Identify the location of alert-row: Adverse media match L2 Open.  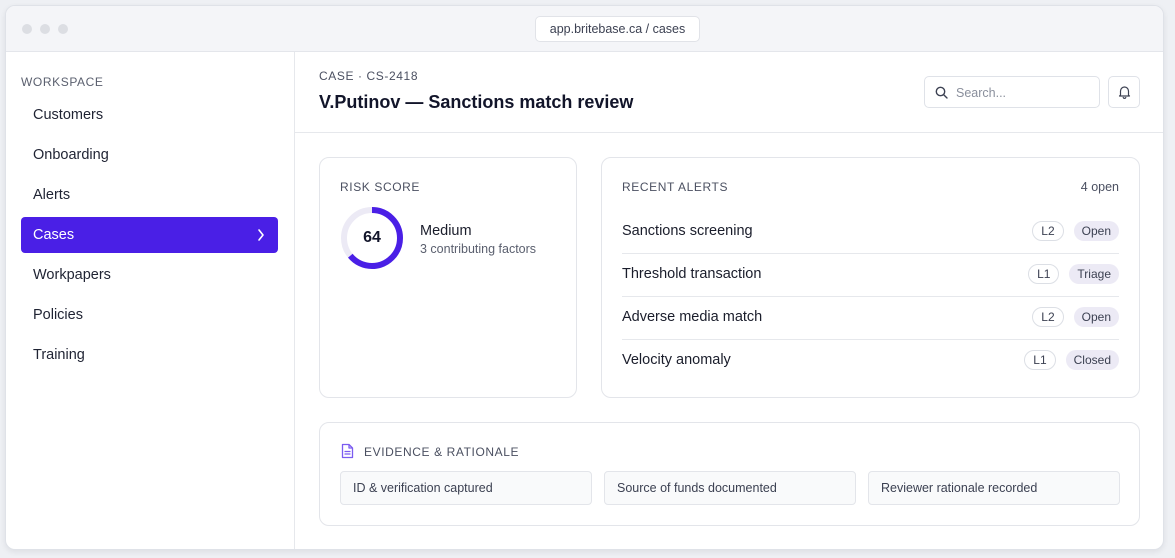
(870, 318).